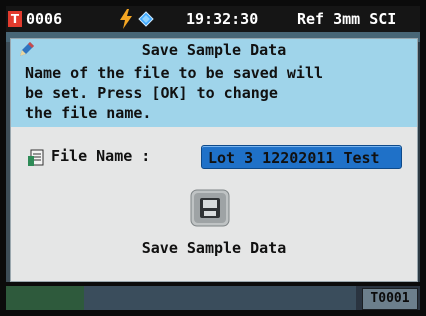 The height and width of the screenshot is (316, 426). Describe the element at coordinates (126, 19) in the screenshot. I see `bolt-icon` at that location.